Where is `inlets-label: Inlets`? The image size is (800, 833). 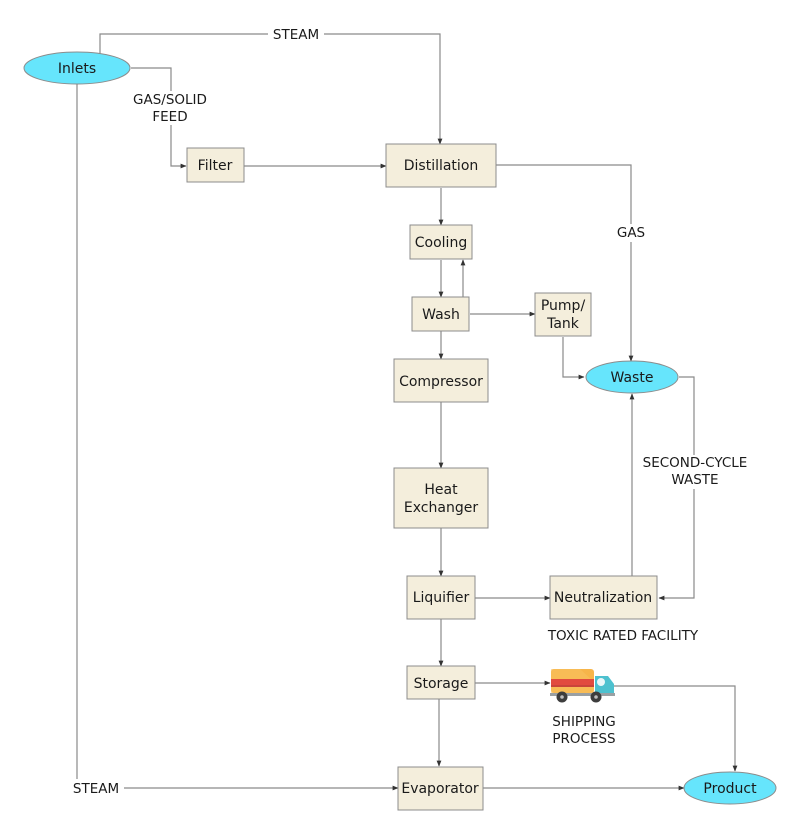
inlets-label: Inlets is located at coordinates (77, 69).